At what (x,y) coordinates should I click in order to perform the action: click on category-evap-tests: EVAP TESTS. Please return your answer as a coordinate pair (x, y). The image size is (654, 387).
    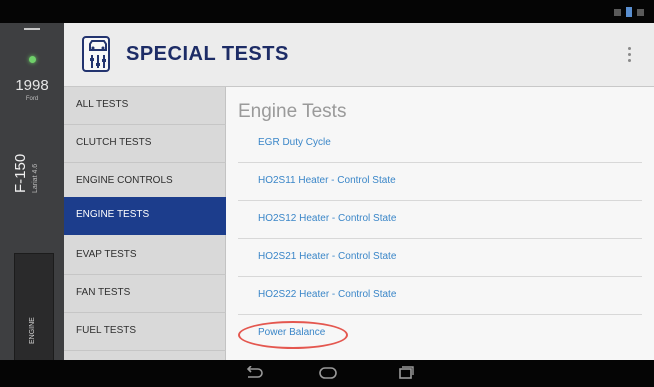
    Looking at the image, I should click on (145, 256).